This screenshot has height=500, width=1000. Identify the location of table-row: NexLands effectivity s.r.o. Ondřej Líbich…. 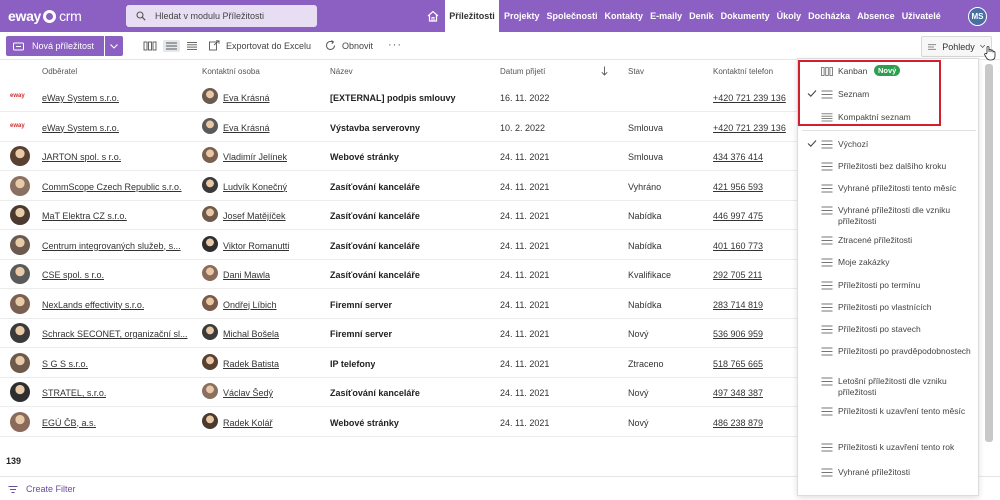
(400, 304).